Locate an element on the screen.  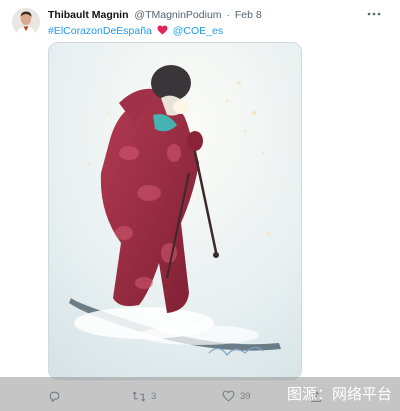
author-name: Thibault Magnin is located at coordinates (88, 15).